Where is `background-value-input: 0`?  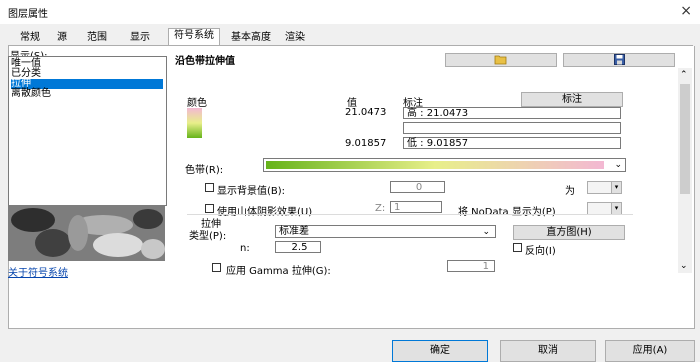 background-value-input: 0 is located at coordinates (417, 187).